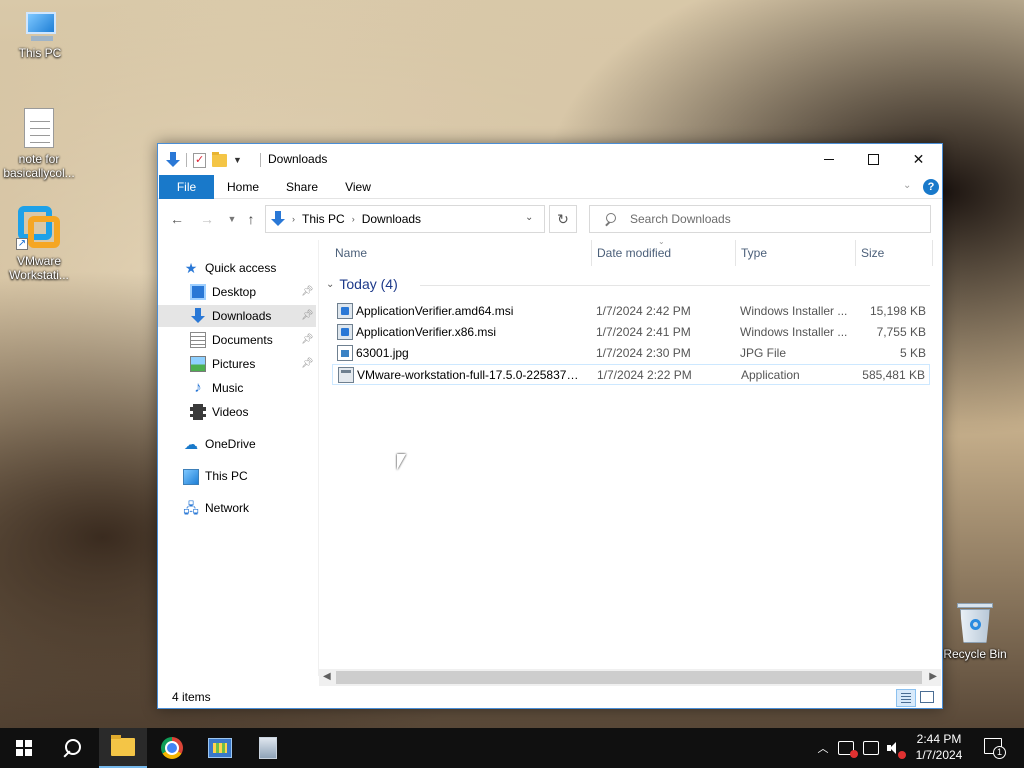 The height and width of the screenshot is (768, 1024). Describe the element at coordinates (232, 219) in the screenshot. I see `recent-locations-button: ▼` at that location.